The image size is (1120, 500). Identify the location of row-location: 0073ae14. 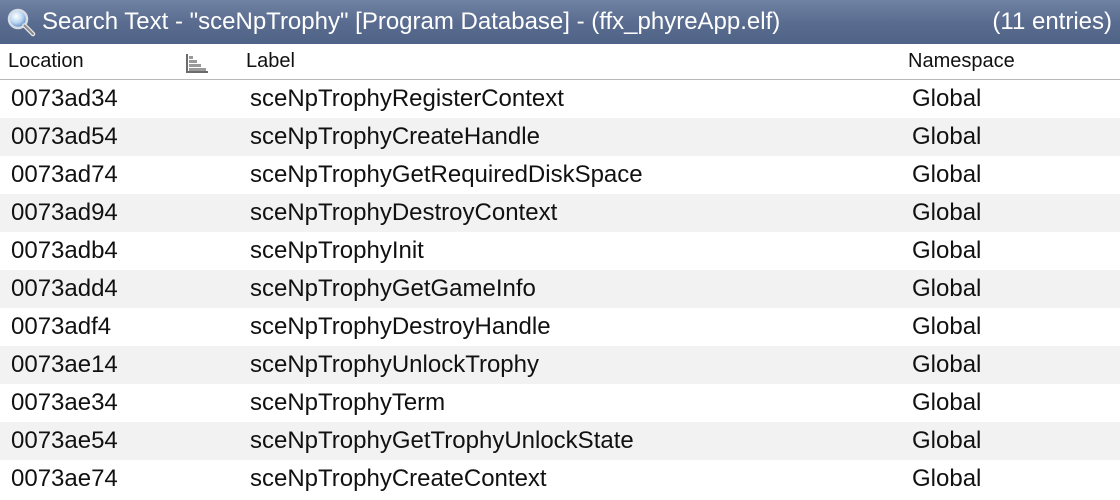
(64, 364).